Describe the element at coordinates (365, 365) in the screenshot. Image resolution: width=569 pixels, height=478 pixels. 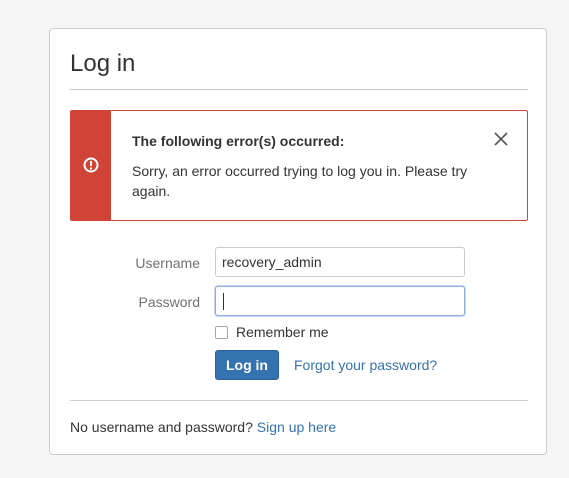
I see `forgot-password-link: Forgot your password?` at that location.